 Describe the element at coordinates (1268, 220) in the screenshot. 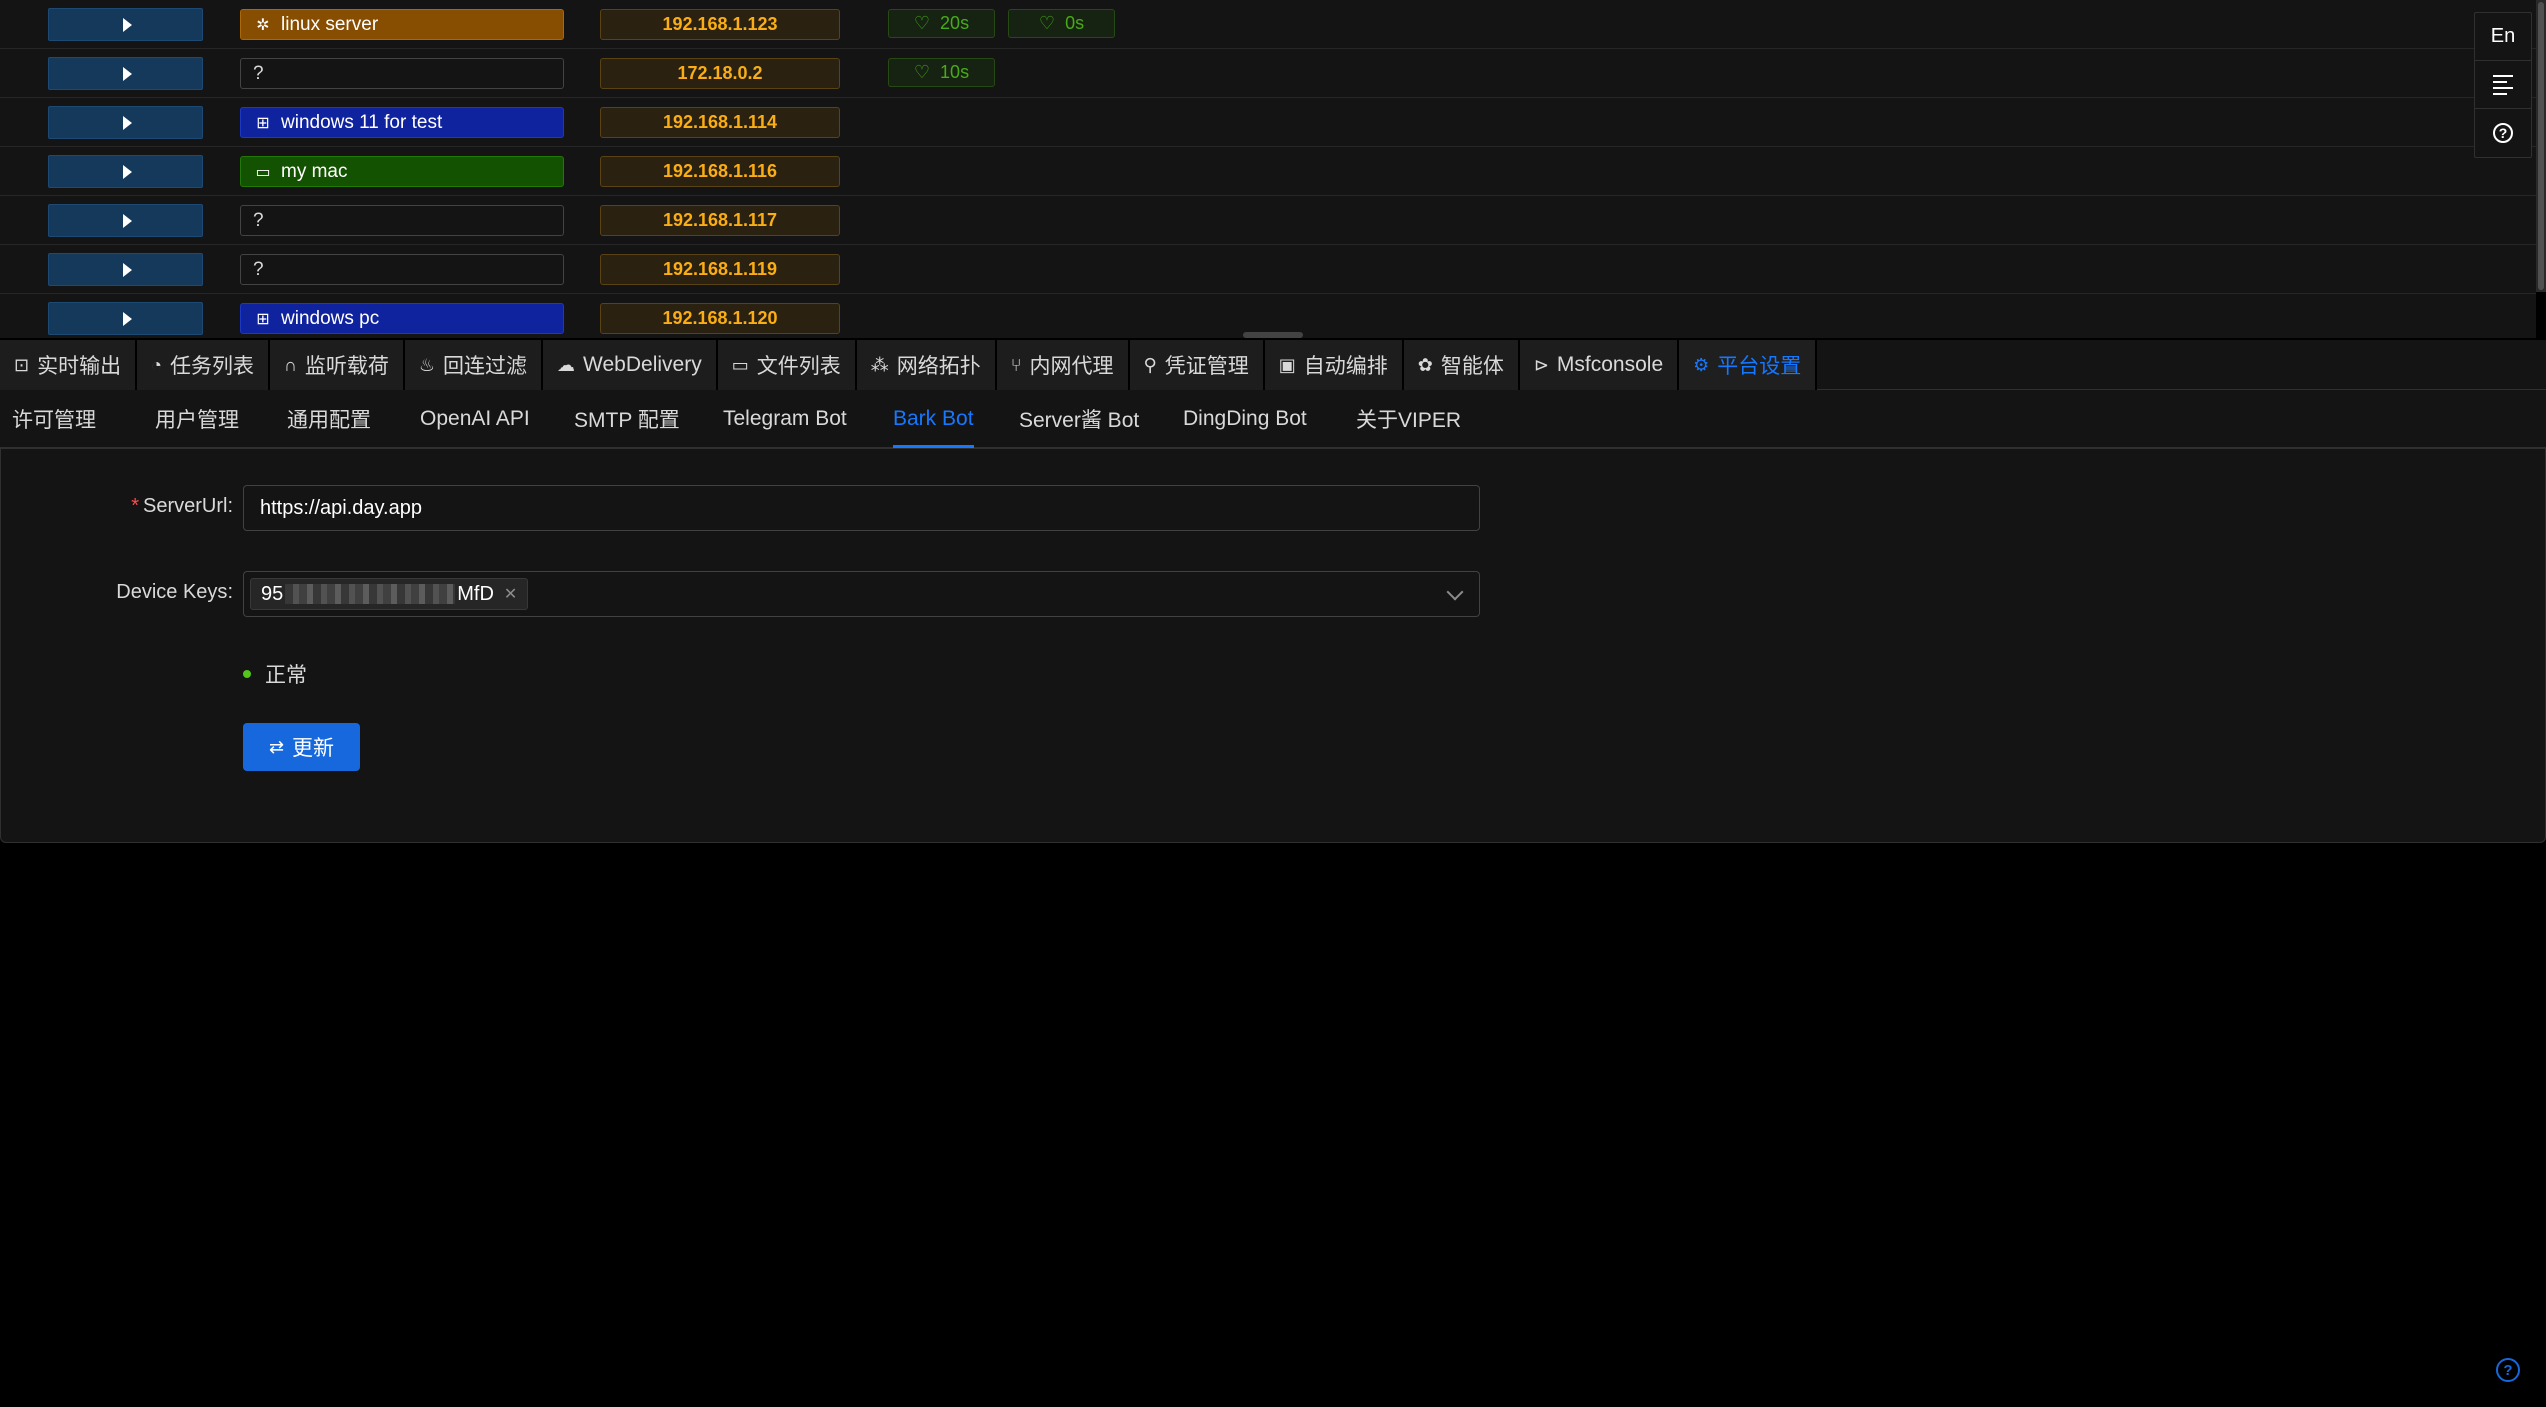

I see `host-row: ? 192.168.1.117` at that location.